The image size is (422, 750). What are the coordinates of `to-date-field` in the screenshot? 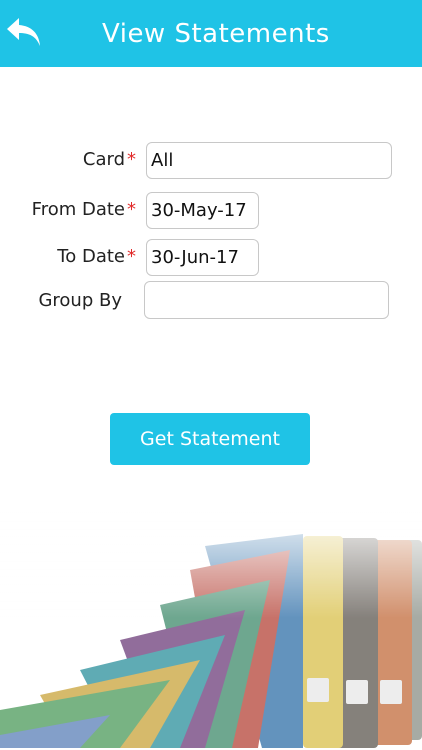 It's located at (202, 257).